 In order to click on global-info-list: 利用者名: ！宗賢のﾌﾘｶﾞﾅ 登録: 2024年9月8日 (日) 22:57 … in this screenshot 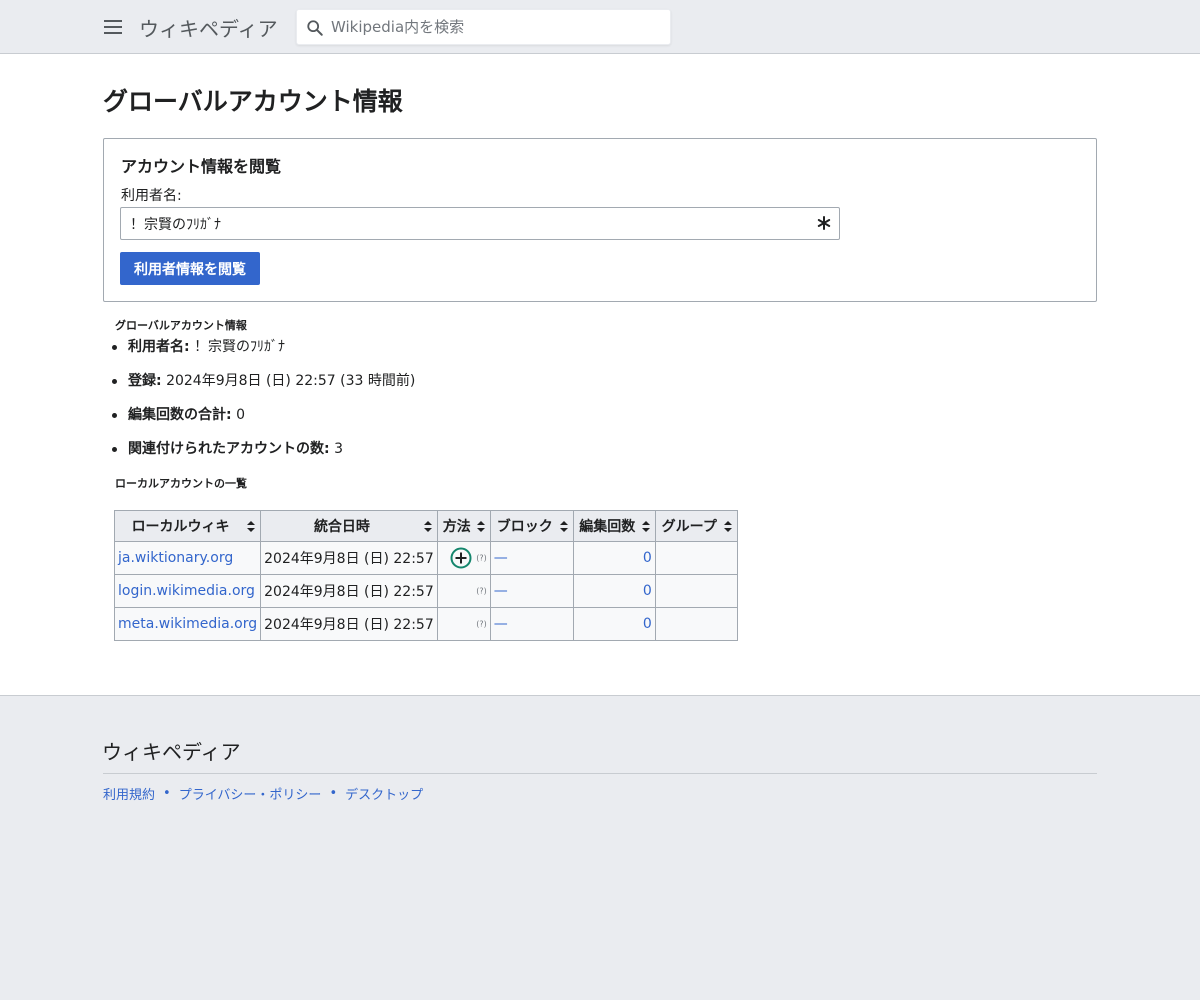, I will do `click(263, 405)`.